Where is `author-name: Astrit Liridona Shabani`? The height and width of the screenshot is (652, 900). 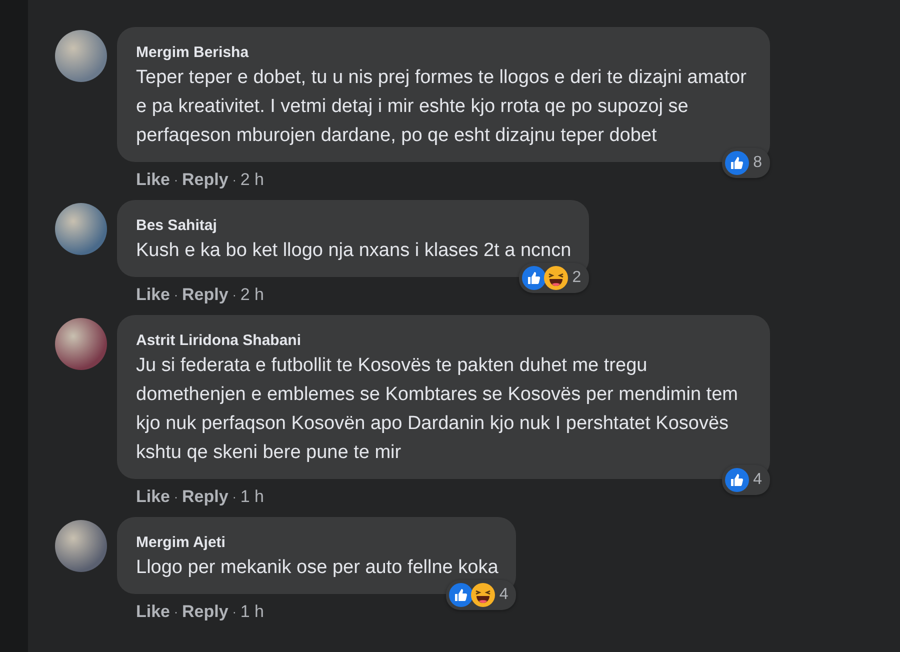 author-name: Astrit Liridona Shabani is located at coordinates (444, 340).